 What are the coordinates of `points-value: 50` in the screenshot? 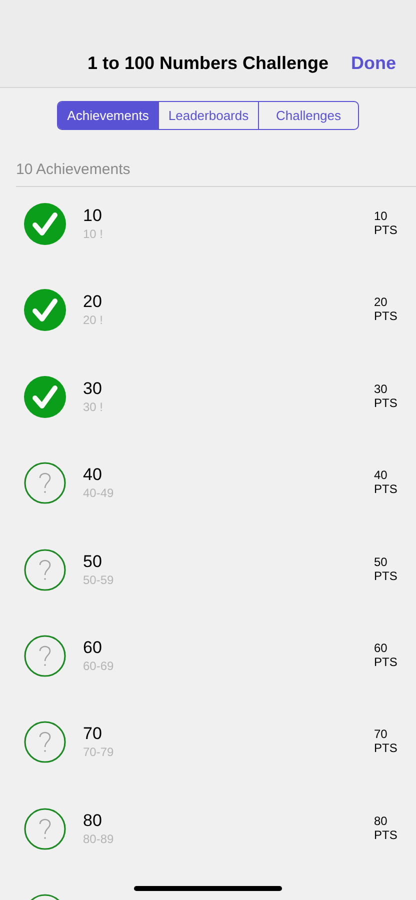 It's located at (381, 561).